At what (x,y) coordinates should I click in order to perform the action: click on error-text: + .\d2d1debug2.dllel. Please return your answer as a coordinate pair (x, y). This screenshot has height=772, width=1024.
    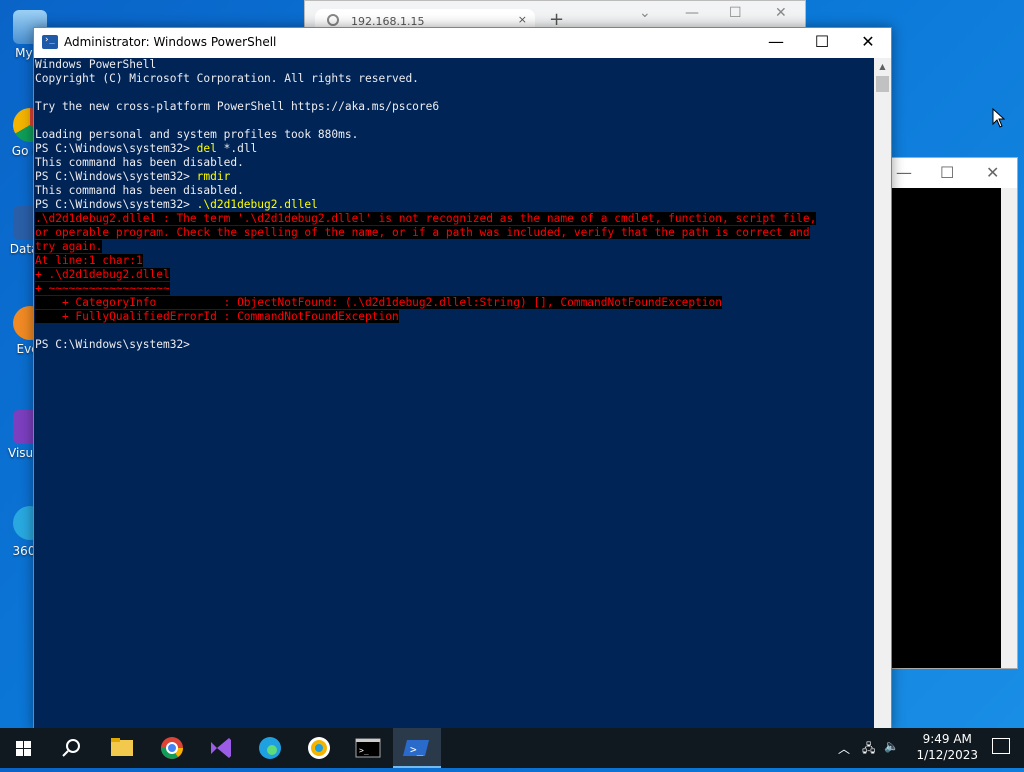
    Looking at the image, I should click on (102, 274).